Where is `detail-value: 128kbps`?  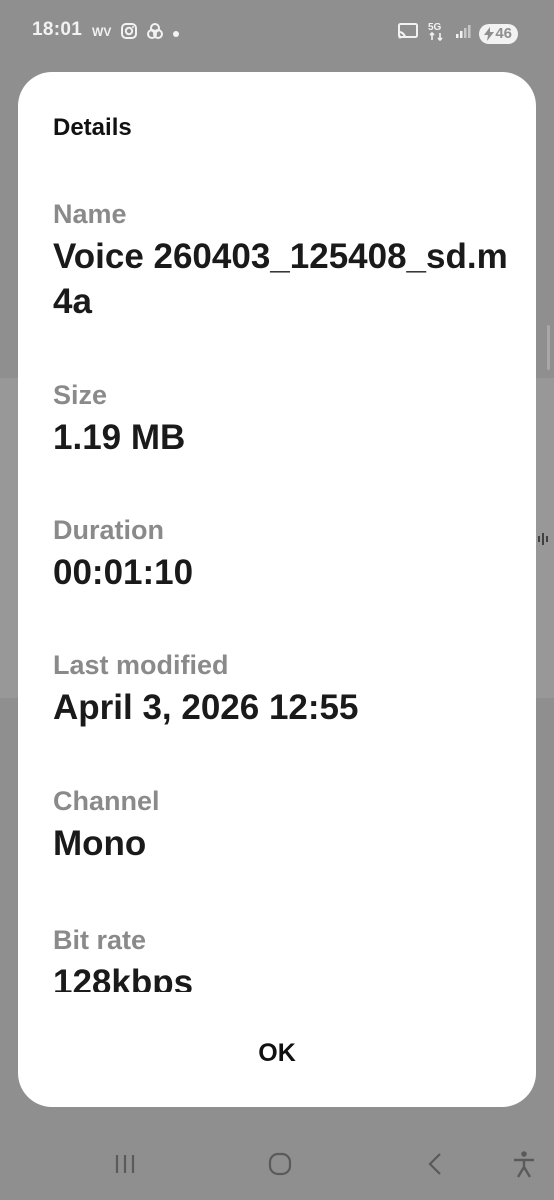
detail-value: 128kbps is located at coordinates (123, 977).